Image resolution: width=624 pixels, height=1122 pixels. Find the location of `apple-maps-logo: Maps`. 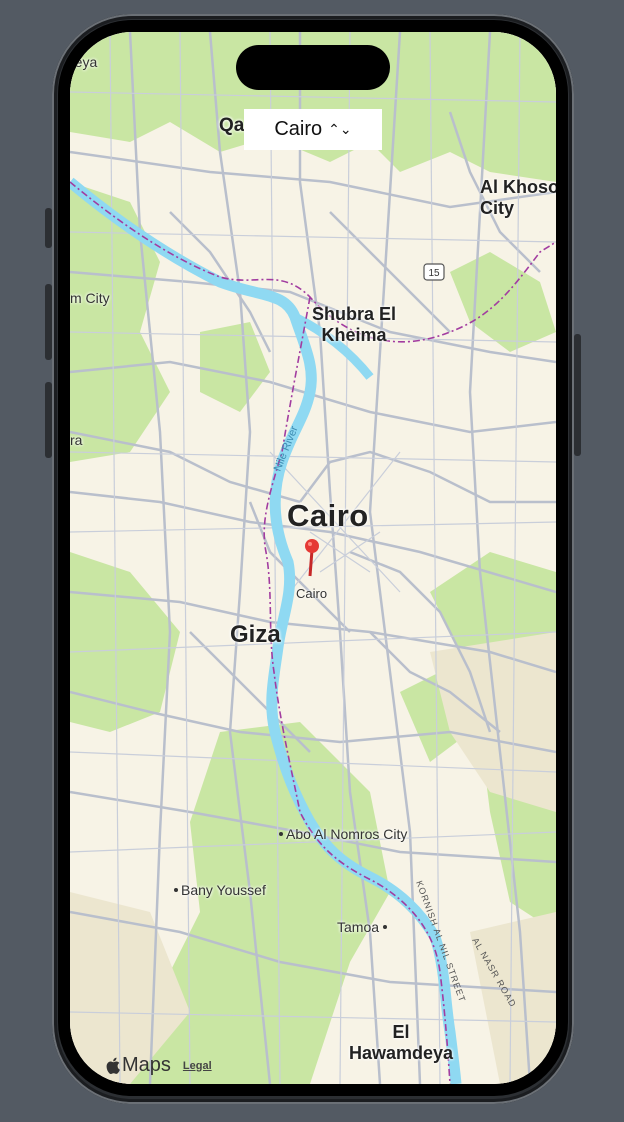

apple-maps-logo: Maps is located at coordinates (138, 1065).